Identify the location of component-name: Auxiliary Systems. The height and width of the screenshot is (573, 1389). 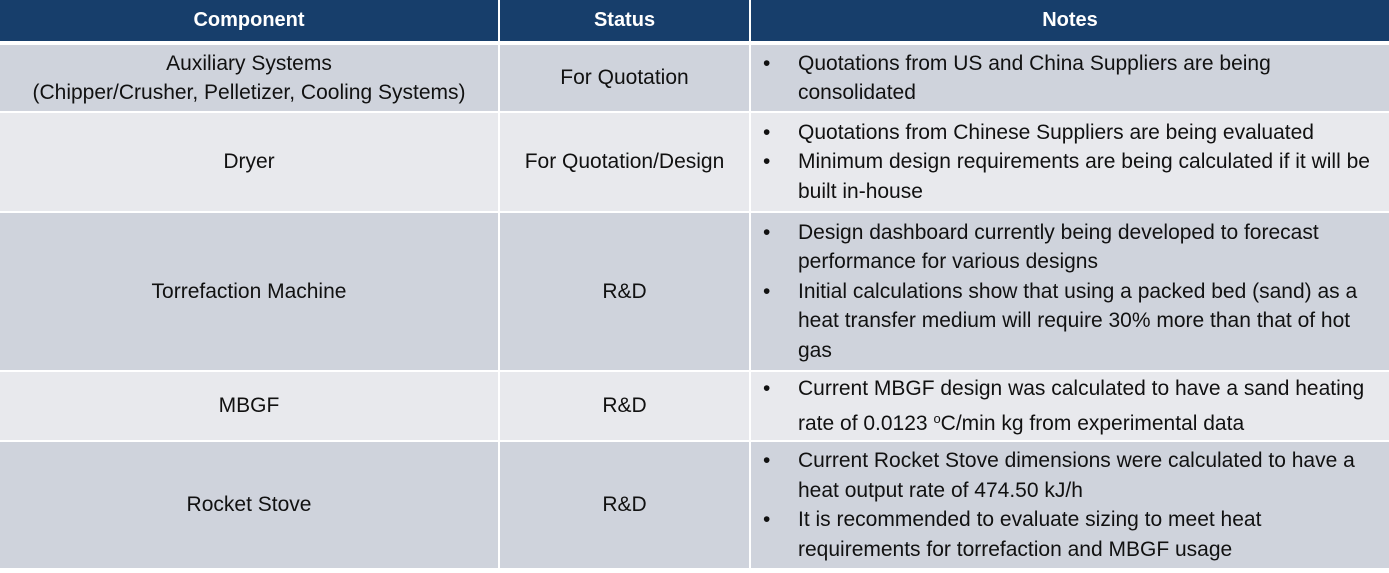
(249, 63).